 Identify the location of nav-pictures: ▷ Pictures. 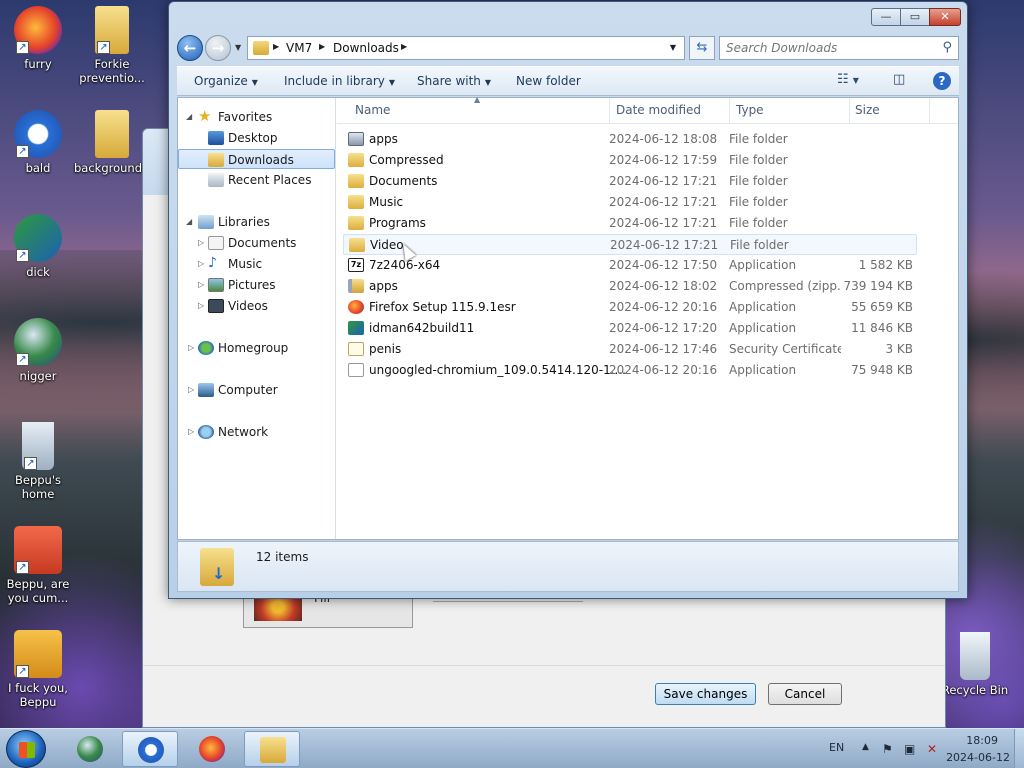
(256, 285).